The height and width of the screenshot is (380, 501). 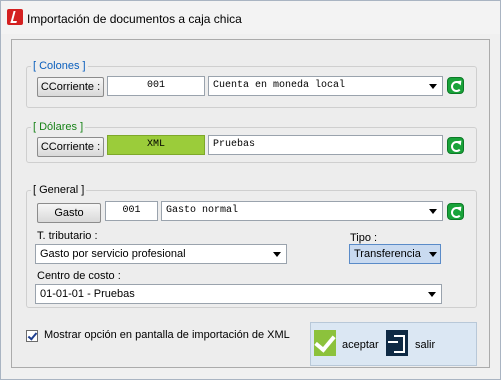 I want to click on expense-refresh-icon, so click(x=455, y=211).